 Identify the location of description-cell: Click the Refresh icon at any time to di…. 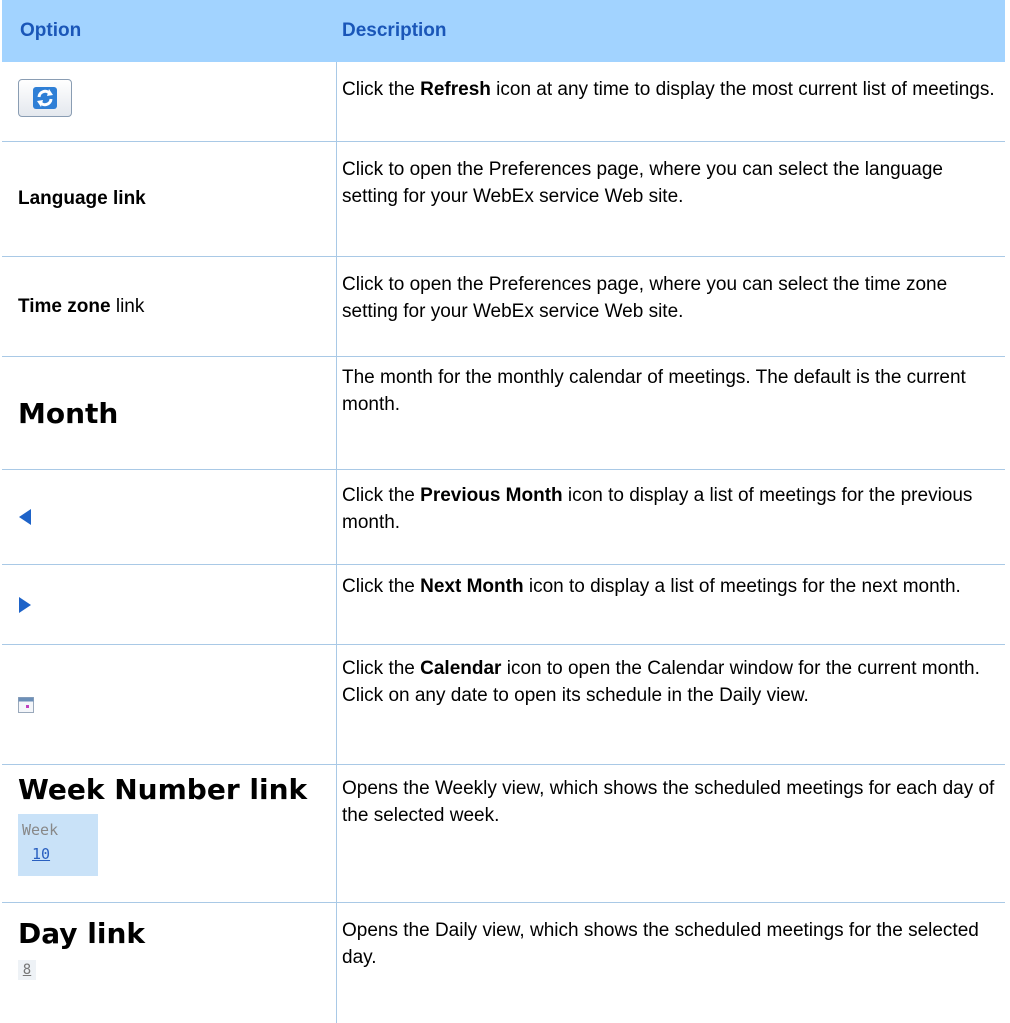
(668, 89).